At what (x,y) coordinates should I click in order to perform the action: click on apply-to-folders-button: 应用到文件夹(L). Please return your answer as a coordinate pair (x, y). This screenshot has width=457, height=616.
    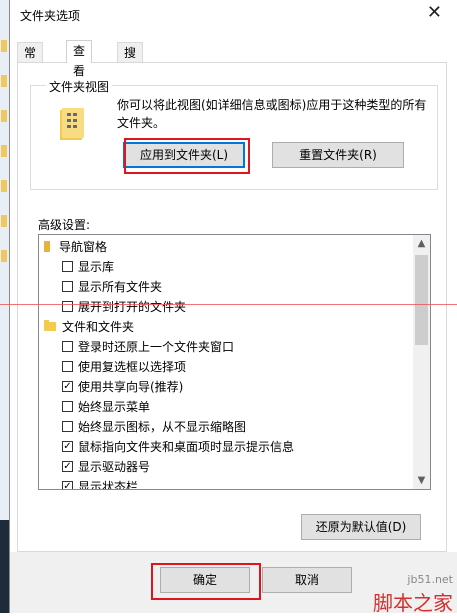
    Looking at the image, I should click on (184, 155).